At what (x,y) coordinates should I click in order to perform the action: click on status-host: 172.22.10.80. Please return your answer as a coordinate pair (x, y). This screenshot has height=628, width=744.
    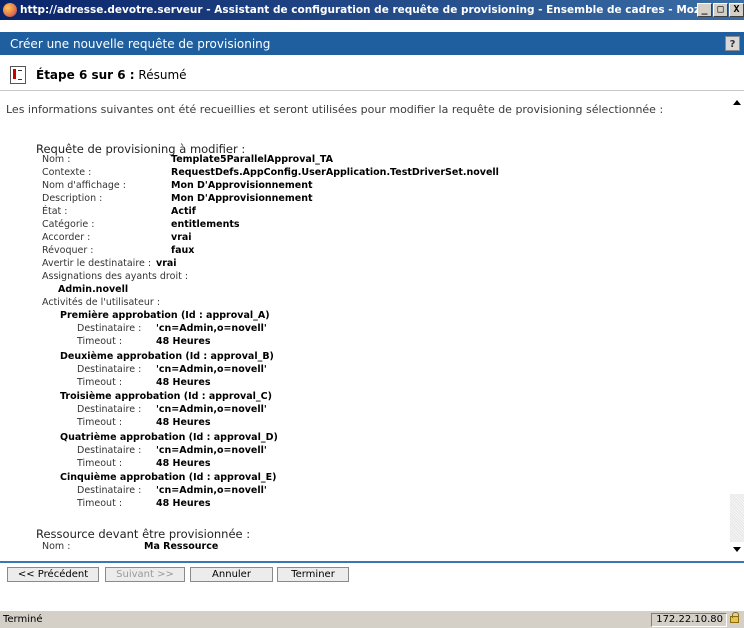
    Looking at the image, I should click on (689, 620).